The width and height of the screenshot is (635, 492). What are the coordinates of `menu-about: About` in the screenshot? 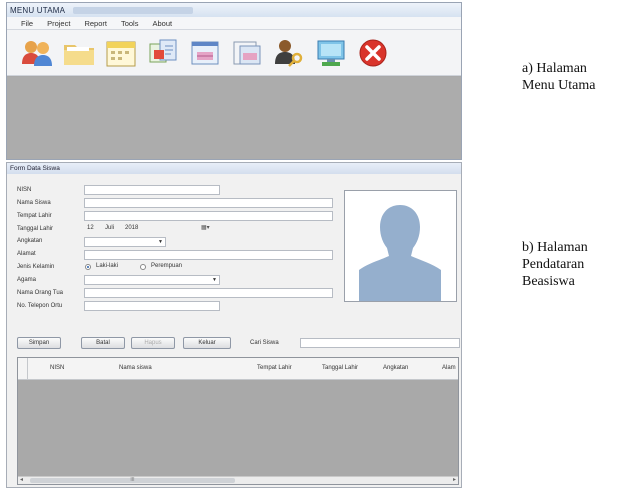 It's located at (162, 23).